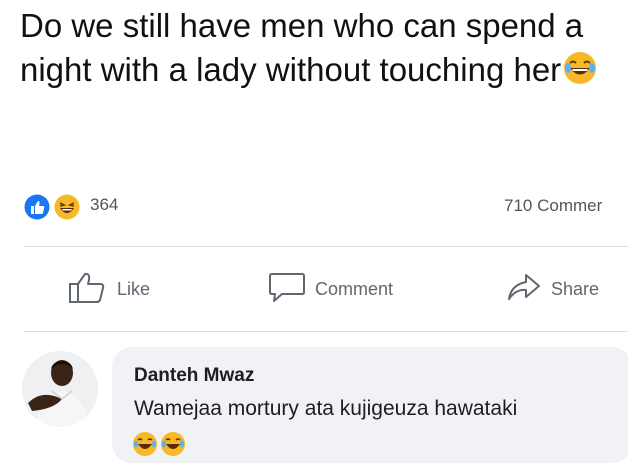 This screenshot has height=469, width=628. I want to click on commenter-name: Danteh Mwaz, so click(194, 376).